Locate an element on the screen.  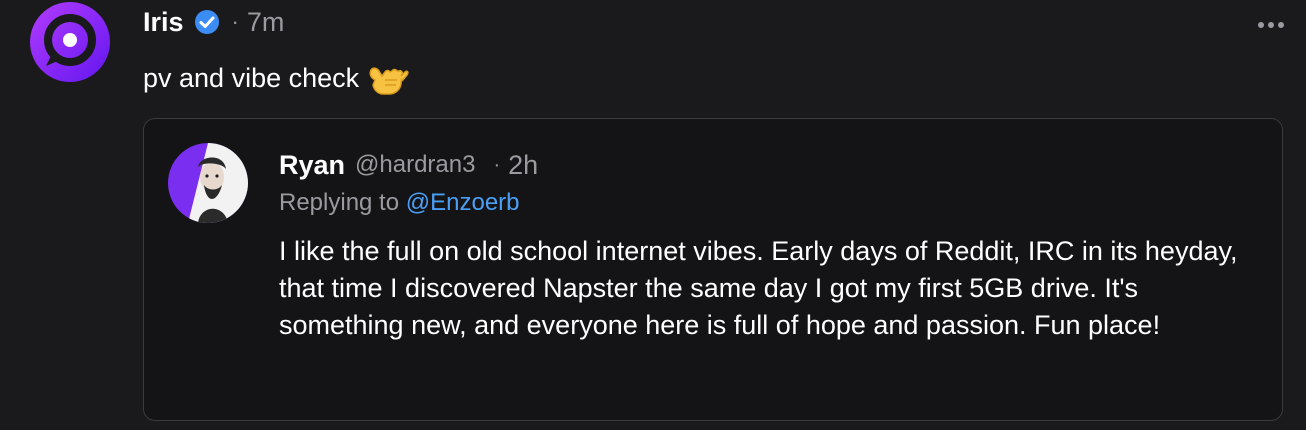
more-options-button is located at coordinates (1271, 25).